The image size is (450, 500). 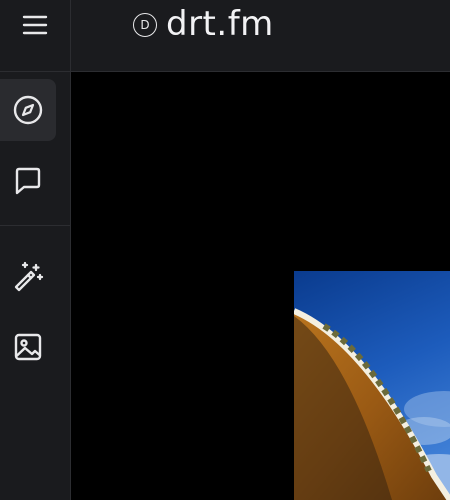 I want to click on sidebar-item-explore, so click(x=28, y=110).